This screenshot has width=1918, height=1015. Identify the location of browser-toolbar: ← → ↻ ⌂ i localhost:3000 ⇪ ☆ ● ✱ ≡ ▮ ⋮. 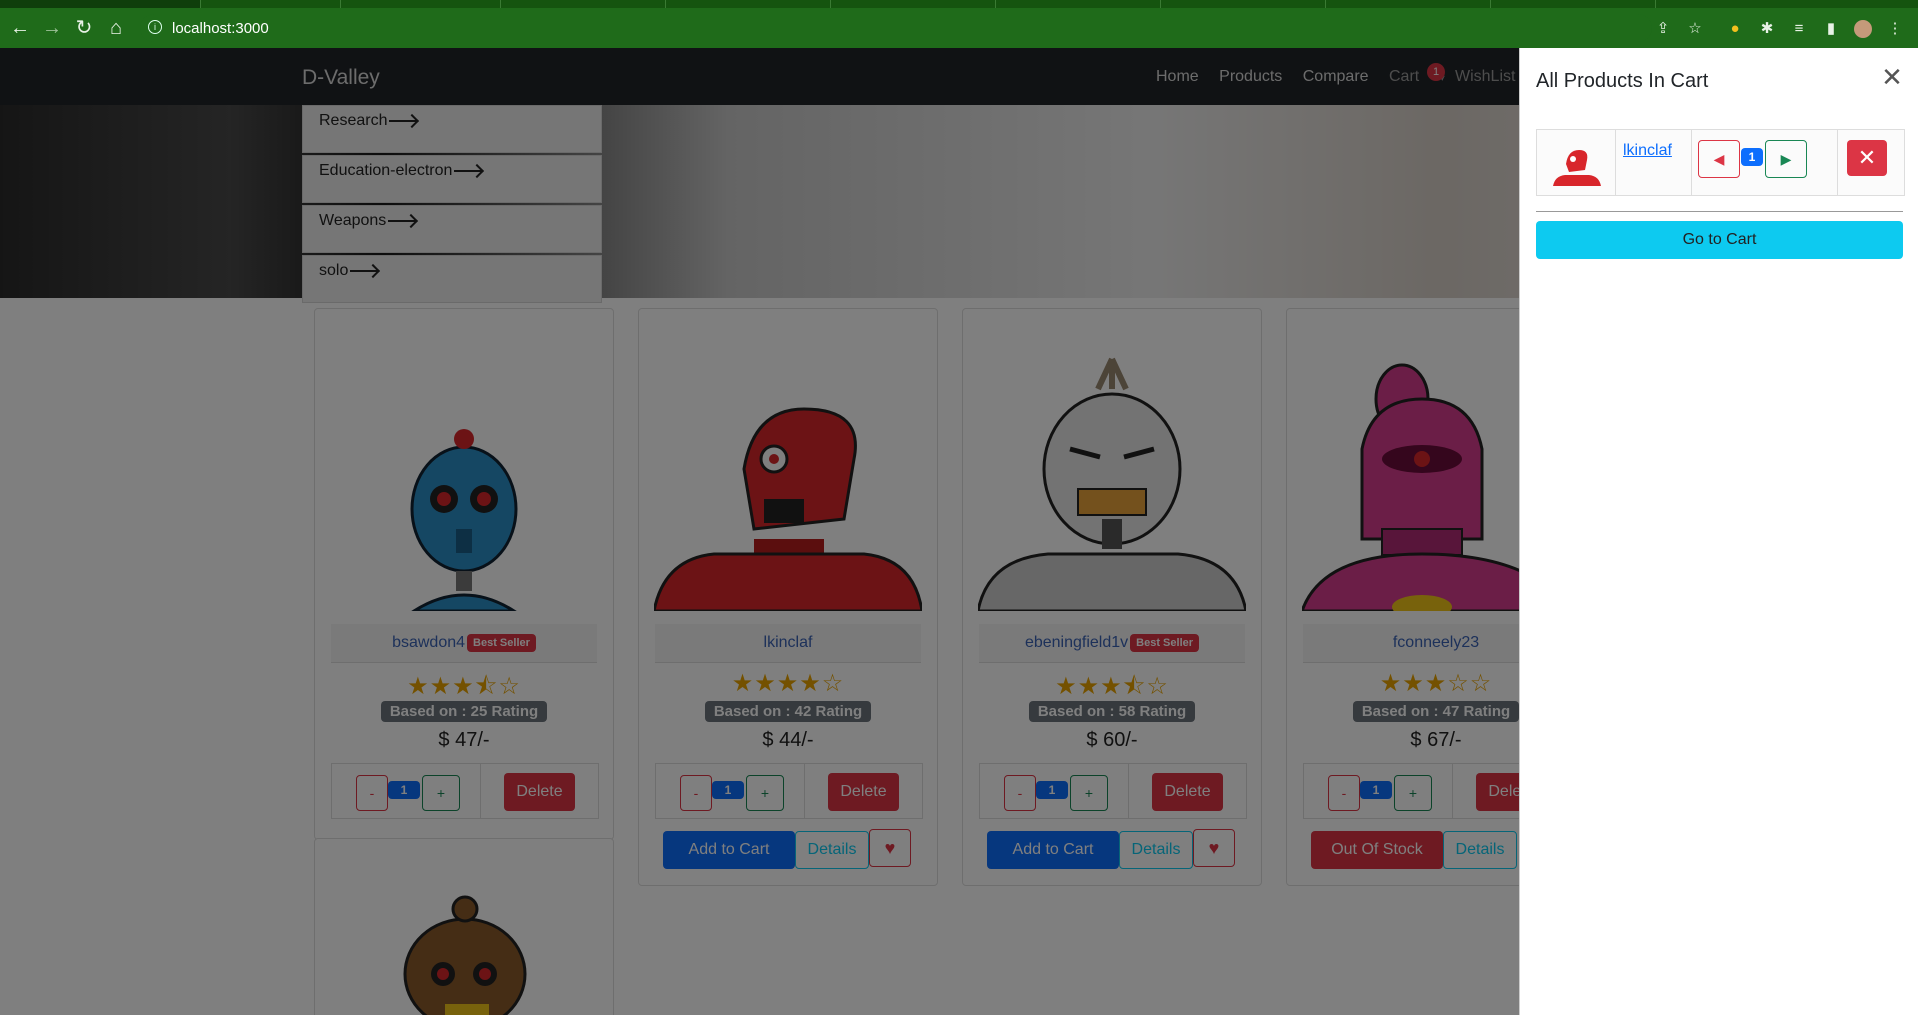
(959, 28).